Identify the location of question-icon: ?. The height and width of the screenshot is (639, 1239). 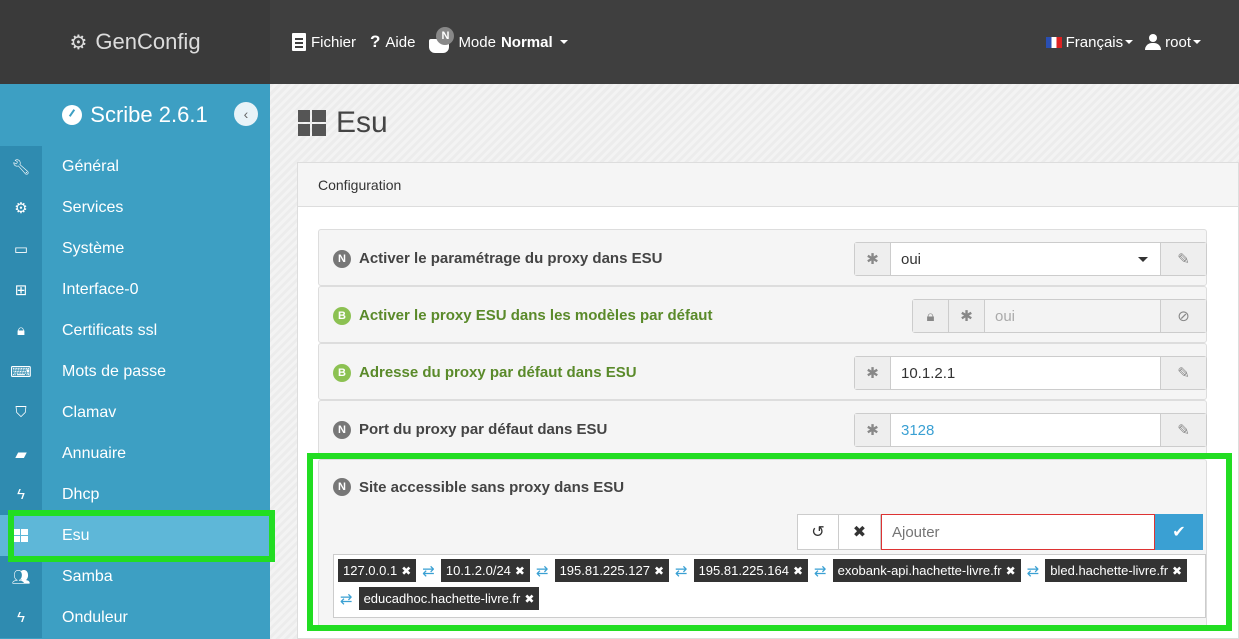
(375, 41).